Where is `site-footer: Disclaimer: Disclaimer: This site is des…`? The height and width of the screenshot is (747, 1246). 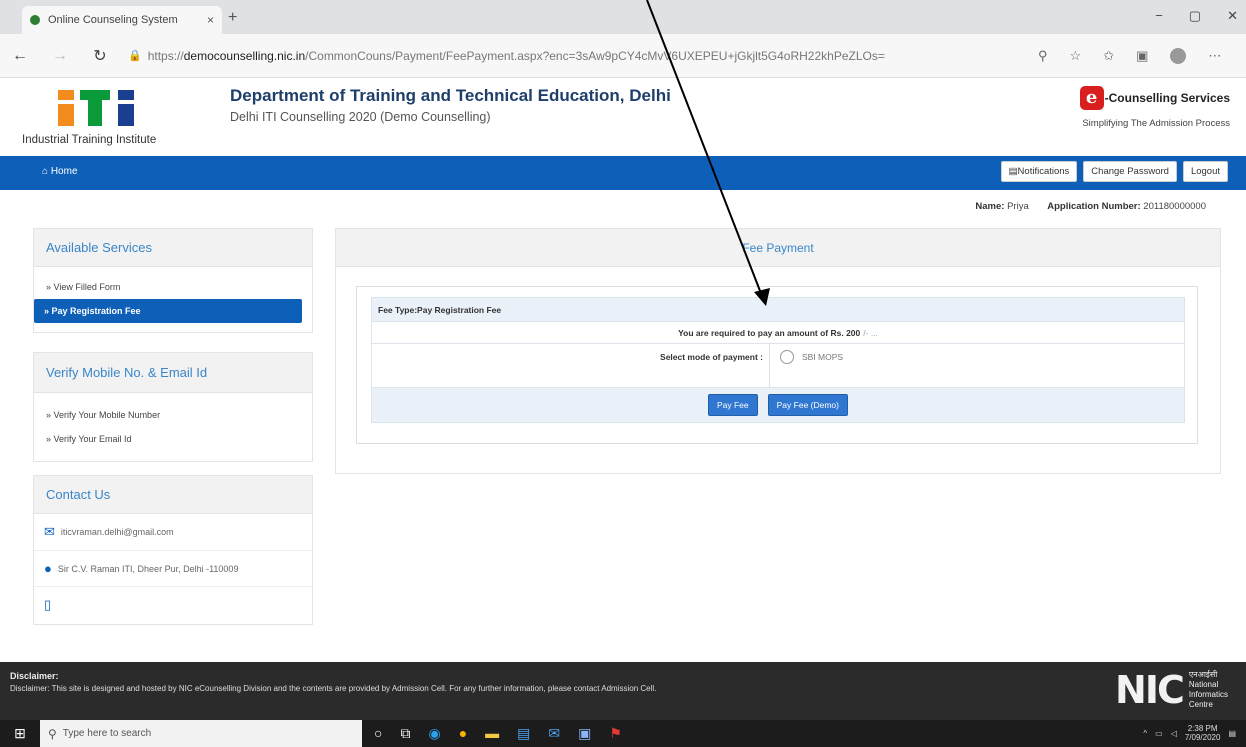 site-footer: Disclaimer: Disclaimer: This site is des… is located at coordinates (623, 691).